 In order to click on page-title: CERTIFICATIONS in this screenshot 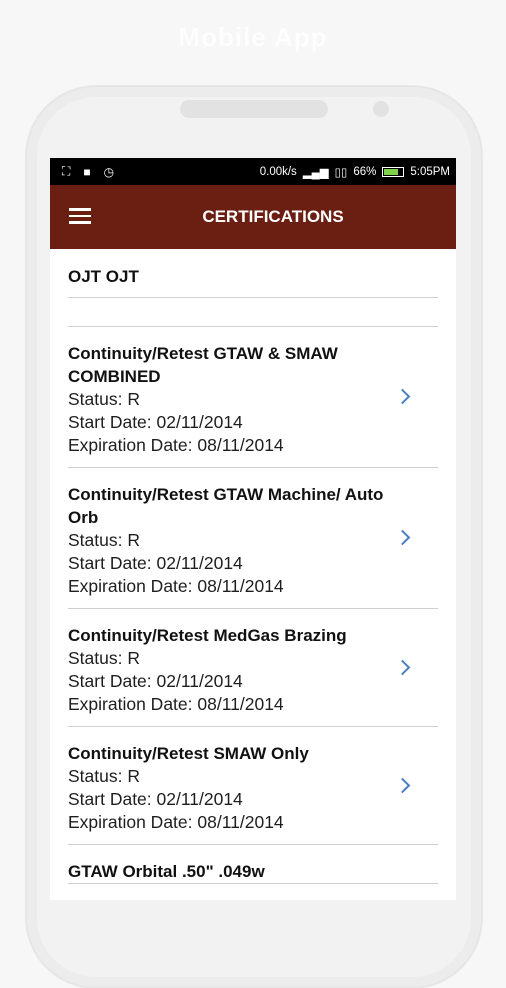, I will do `click(273, 216)`.